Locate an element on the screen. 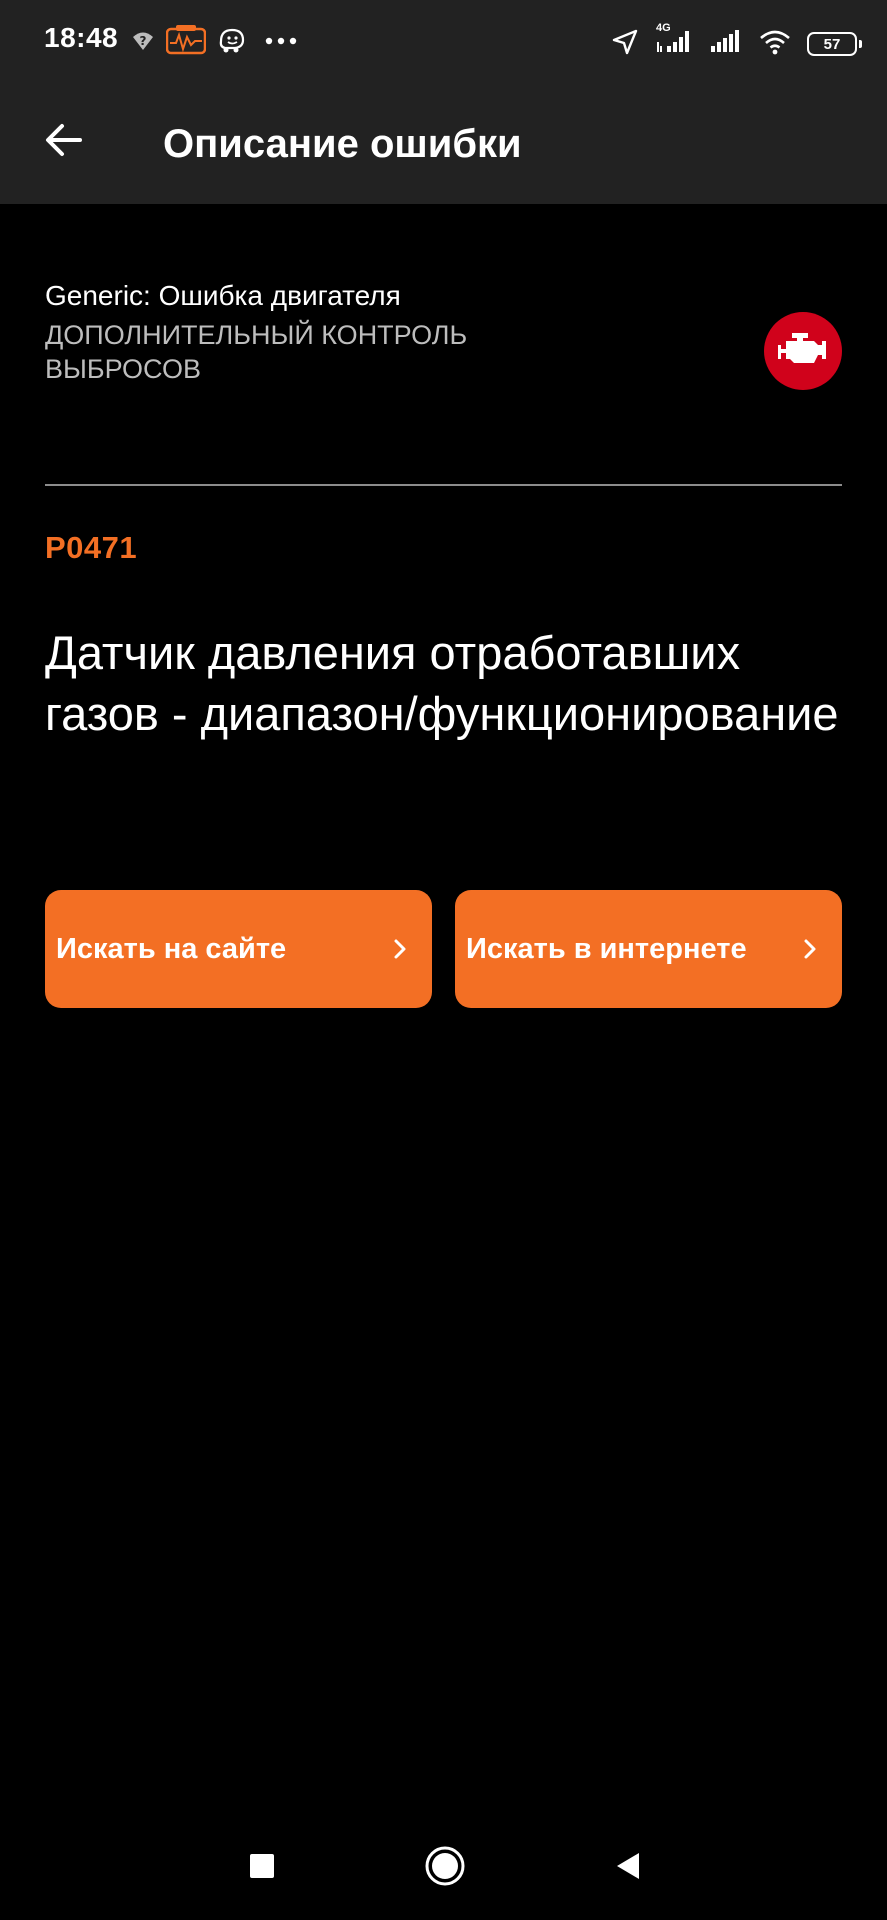  home-button is located at coordinates (445, 1868).